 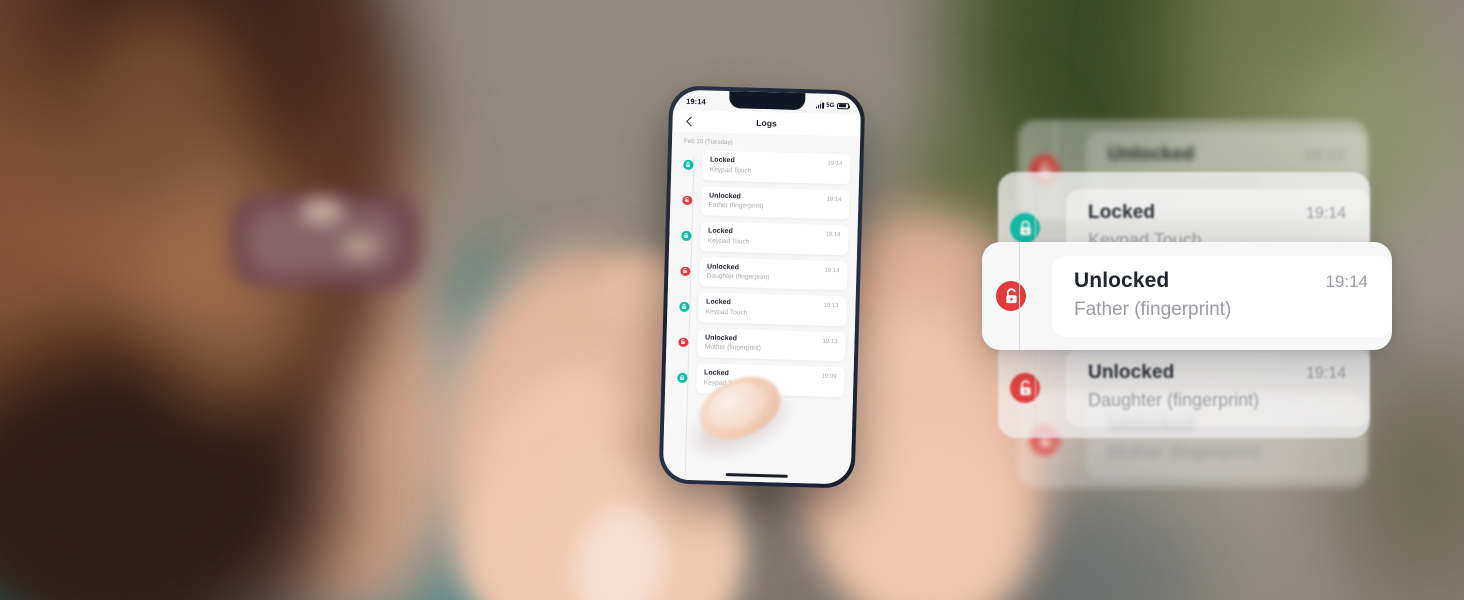 What do you see at coordinates (1122, 212) in the screenshot?
I see `callout-state: Locked` at bounding box center [1122, 212].